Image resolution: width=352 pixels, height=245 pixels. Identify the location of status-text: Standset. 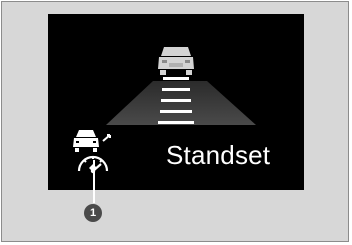
(218, 155).